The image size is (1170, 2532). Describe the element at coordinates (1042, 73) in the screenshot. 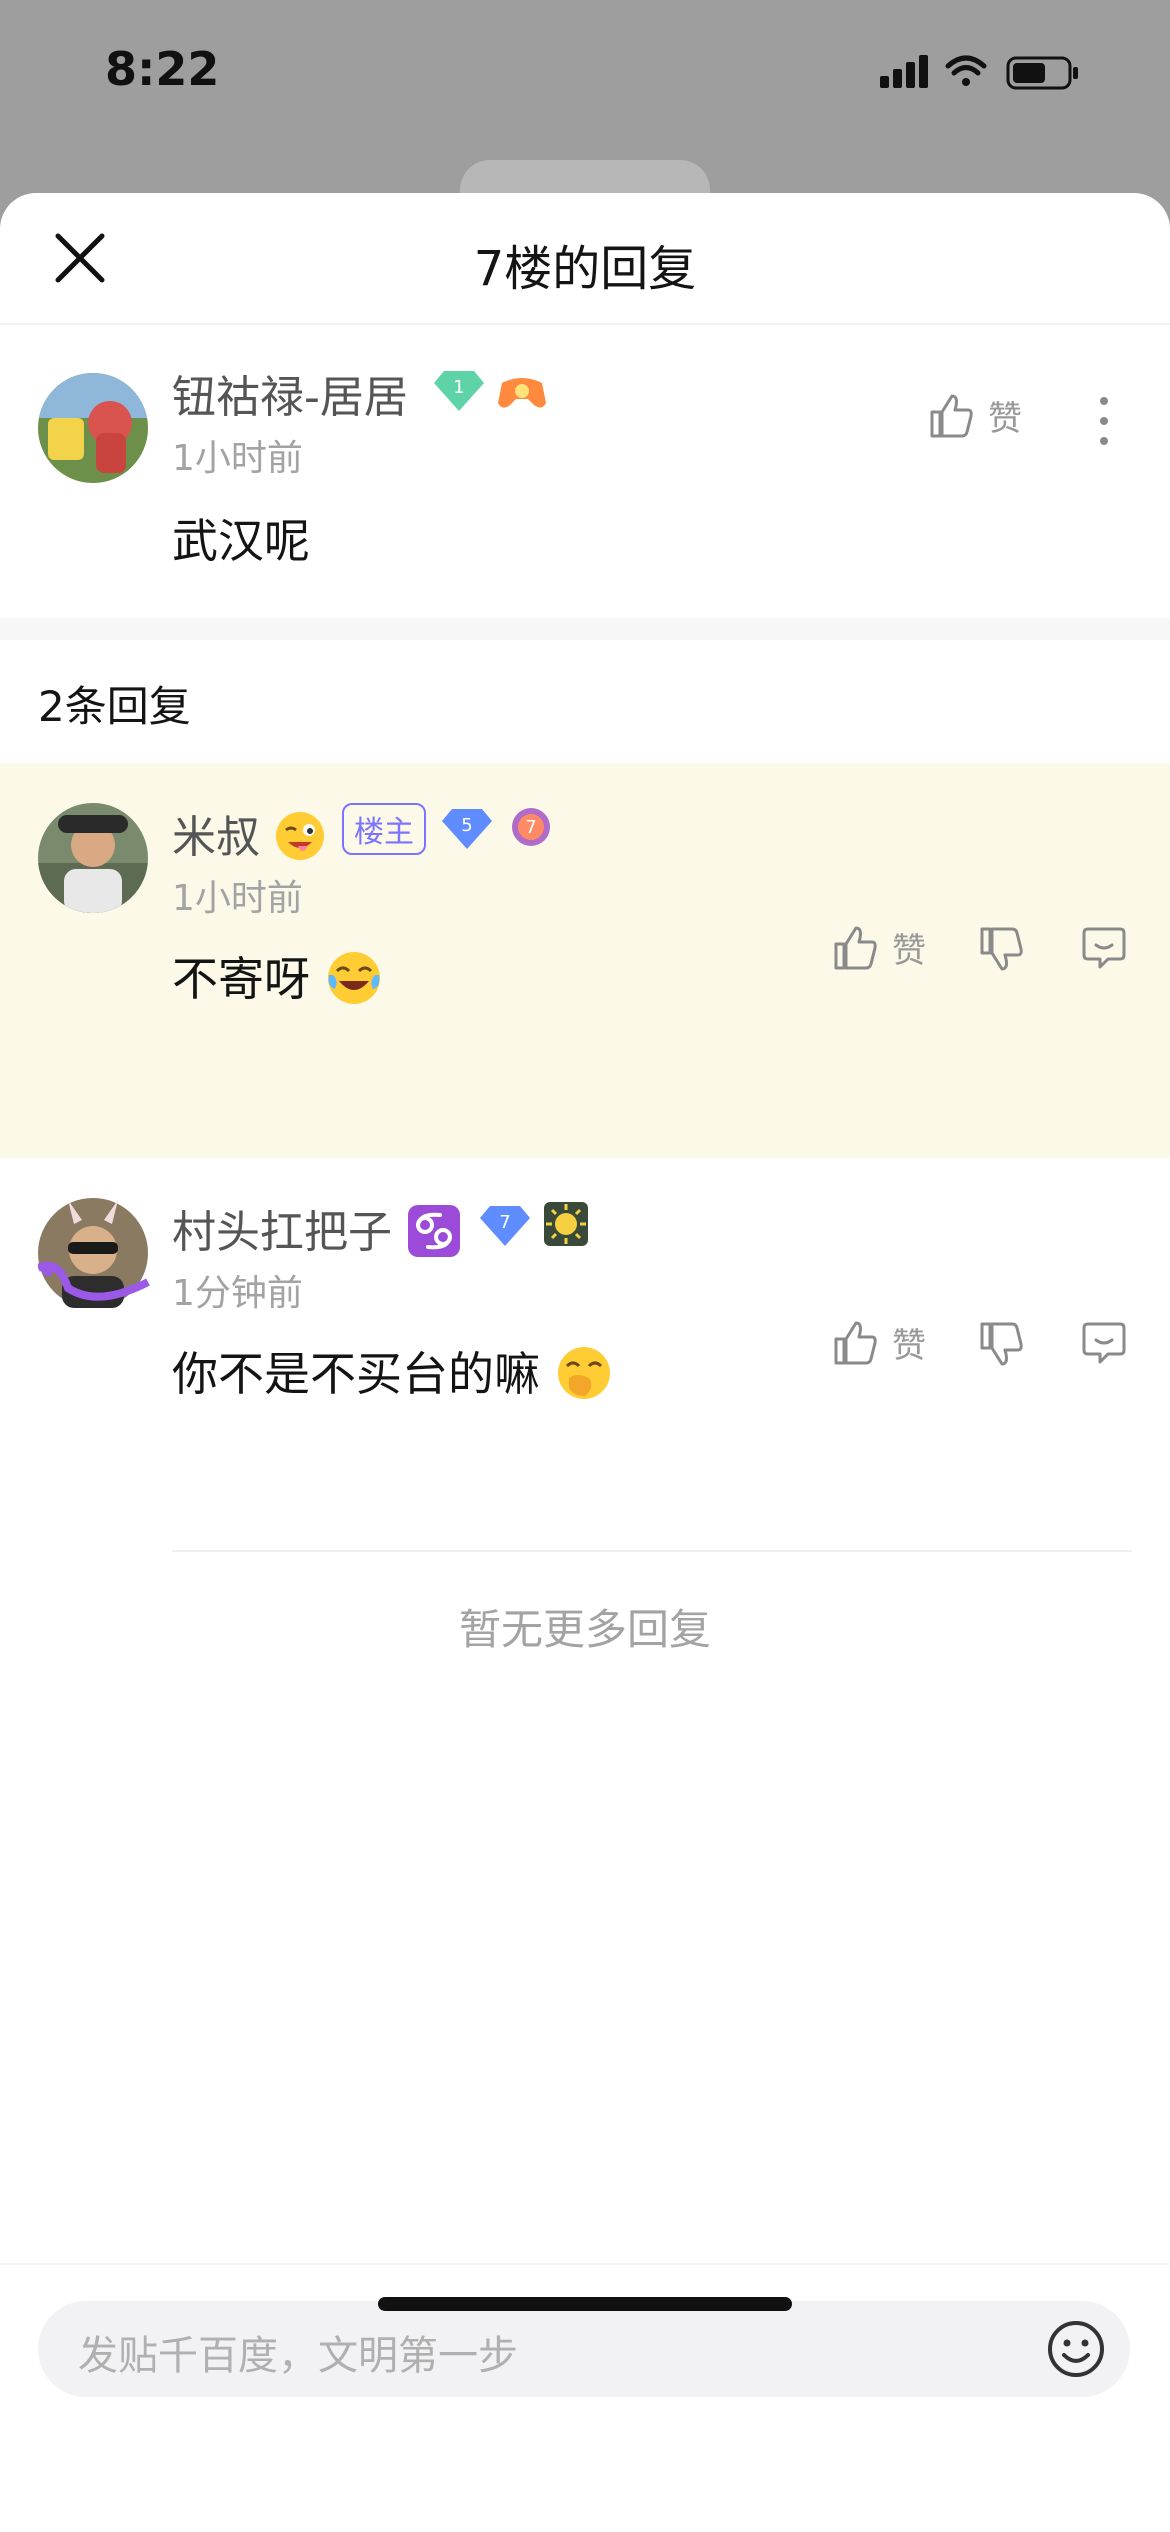

I see `battery-icon` at that location.